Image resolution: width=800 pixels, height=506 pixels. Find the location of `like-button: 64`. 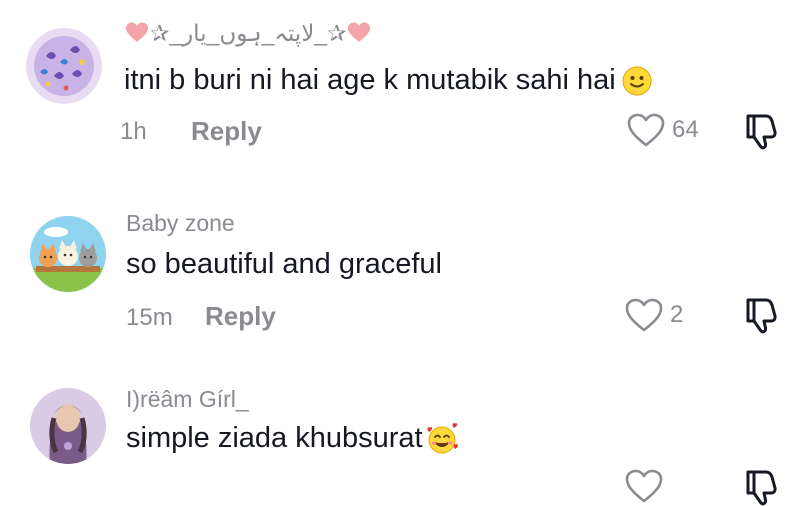

like-button: 64 is located at coordinates (662, 130).